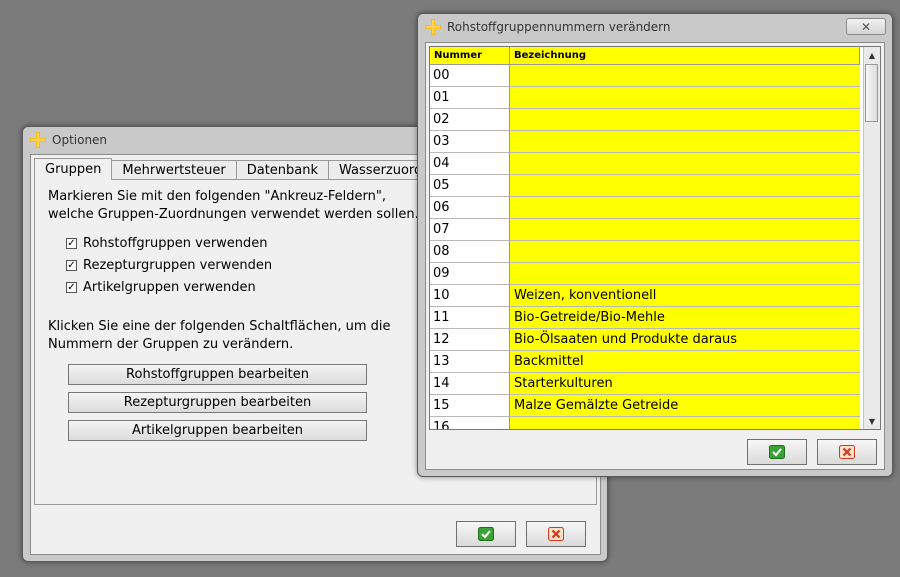  What do you see at coordinates (685, 56) in the screenshot?
I see `column-header-bezeichnung: Bezeichnung` at bounding box center [685, 56].